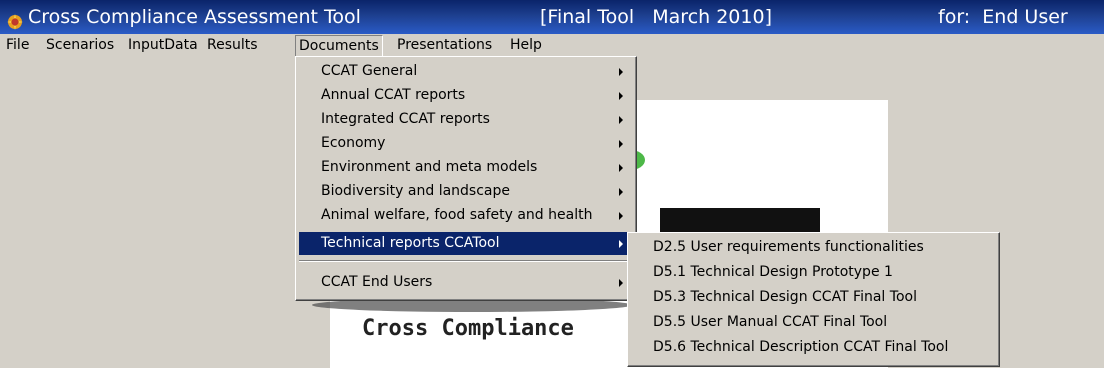  I want to click on menu-item-ccat-general: CCAT General, so click(466, 71).